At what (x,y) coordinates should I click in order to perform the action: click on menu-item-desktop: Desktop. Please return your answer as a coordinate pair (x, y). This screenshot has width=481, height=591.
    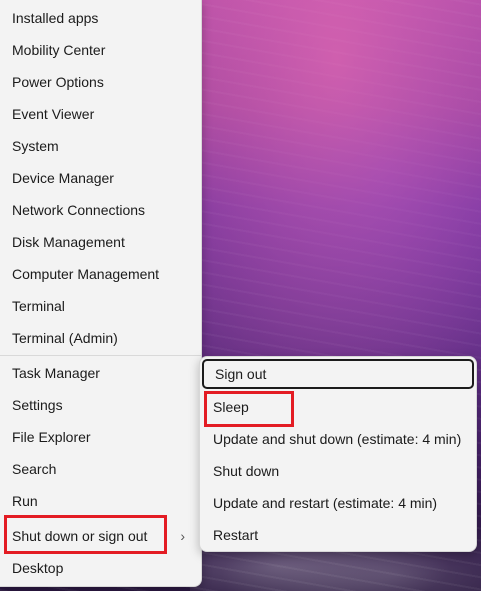
    Looking at the image, I should click on (100, 568).